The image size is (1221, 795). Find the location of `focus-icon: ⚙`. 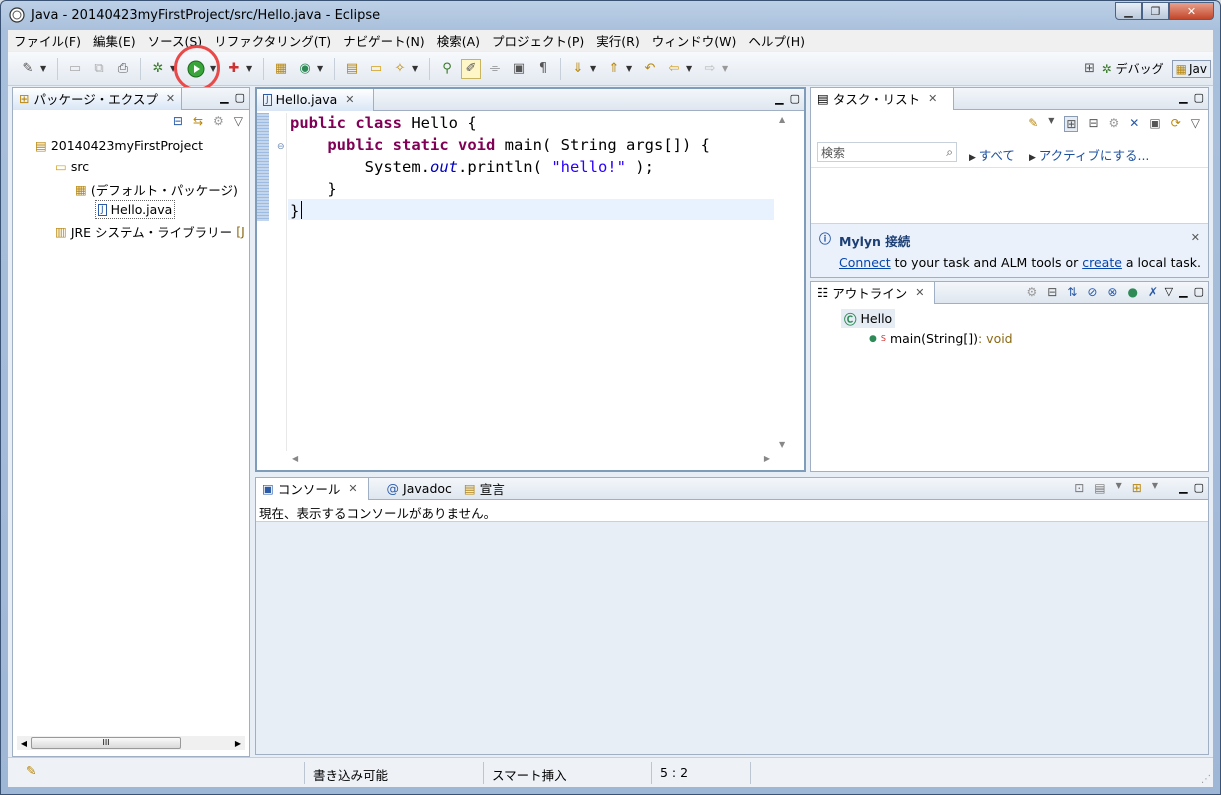

focus-icon: ⚙ is located at coordinates (1031, 292).